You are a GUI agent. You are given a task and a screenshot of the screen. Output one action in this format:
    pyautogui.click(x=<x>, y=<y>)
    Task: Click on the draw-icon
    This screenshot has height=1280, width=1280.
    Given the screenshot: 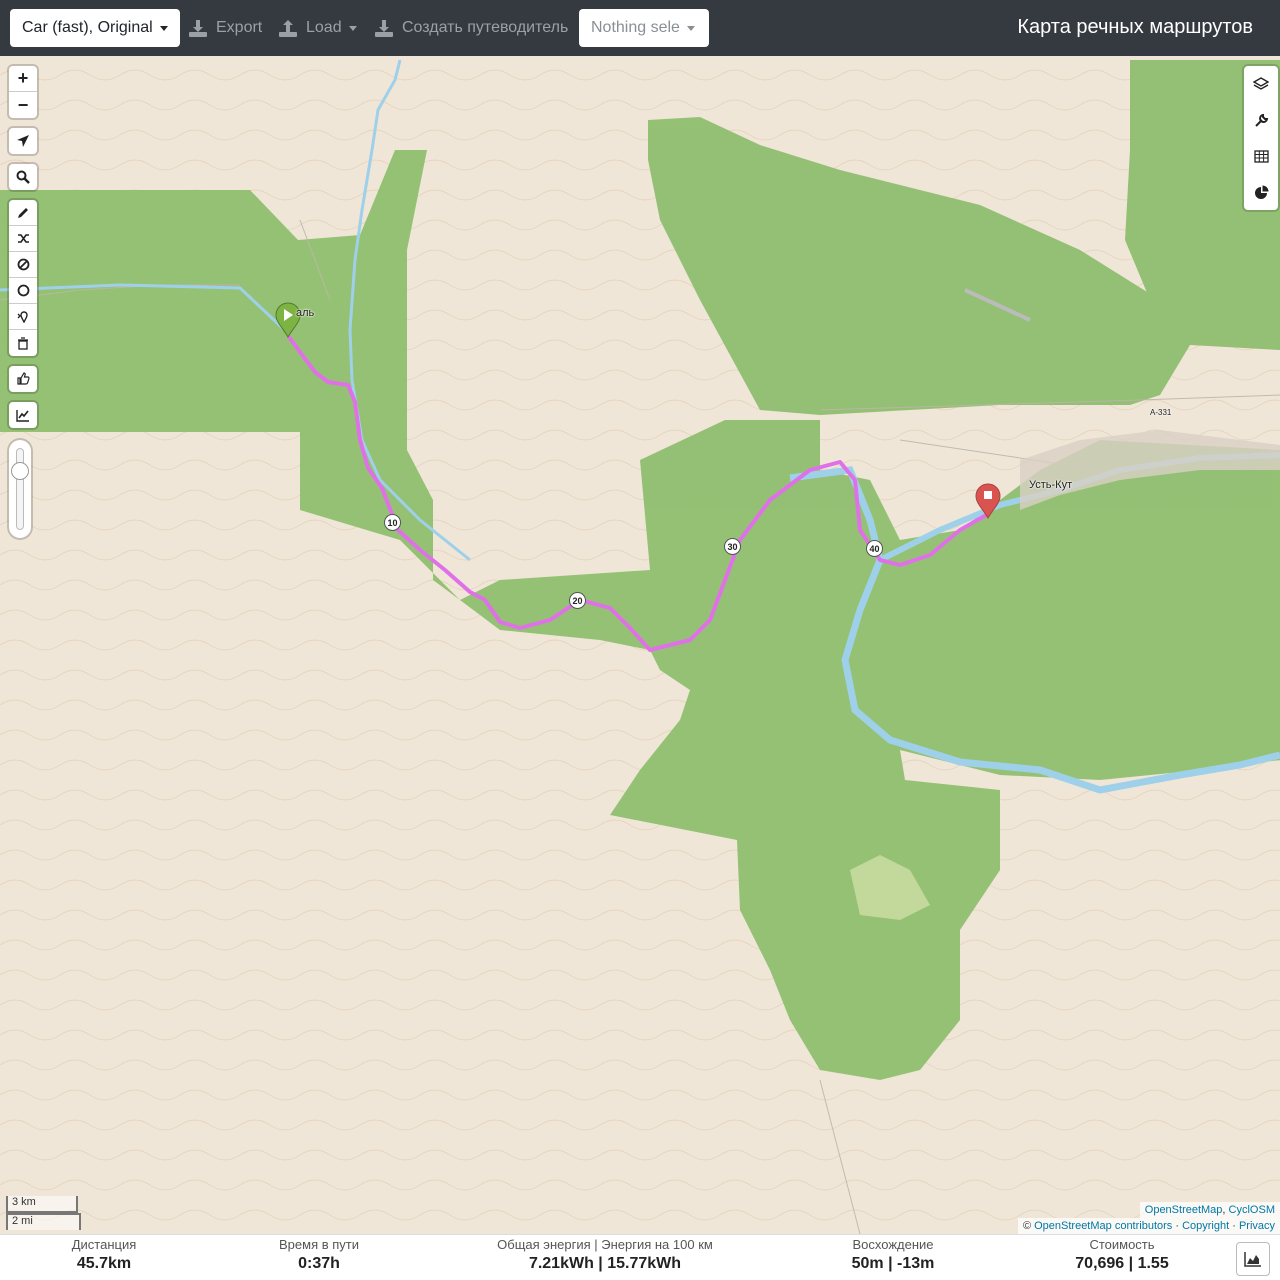 What is the action you would take?
    pyautogui.click(x=22, y=213)
    